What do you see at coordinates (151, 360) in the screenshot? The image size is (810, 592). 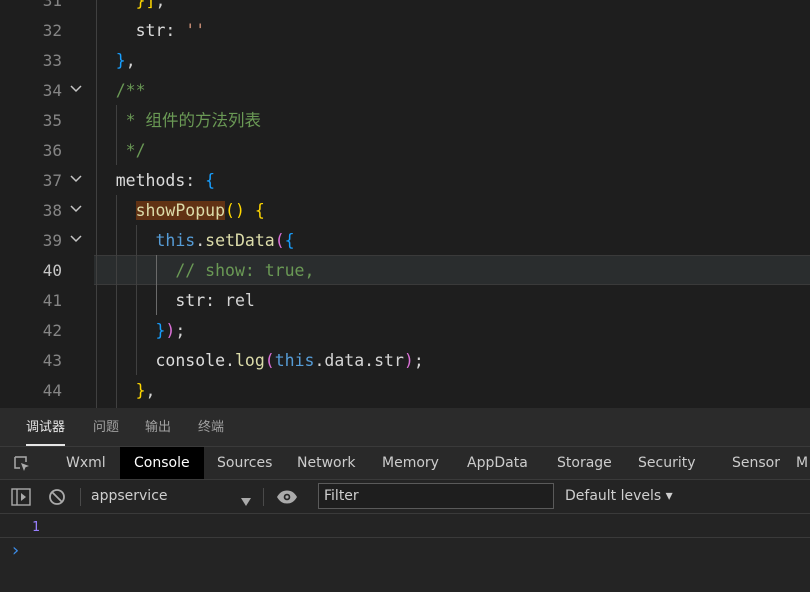 I see `code-token: console` at bounding box center [151, 360].